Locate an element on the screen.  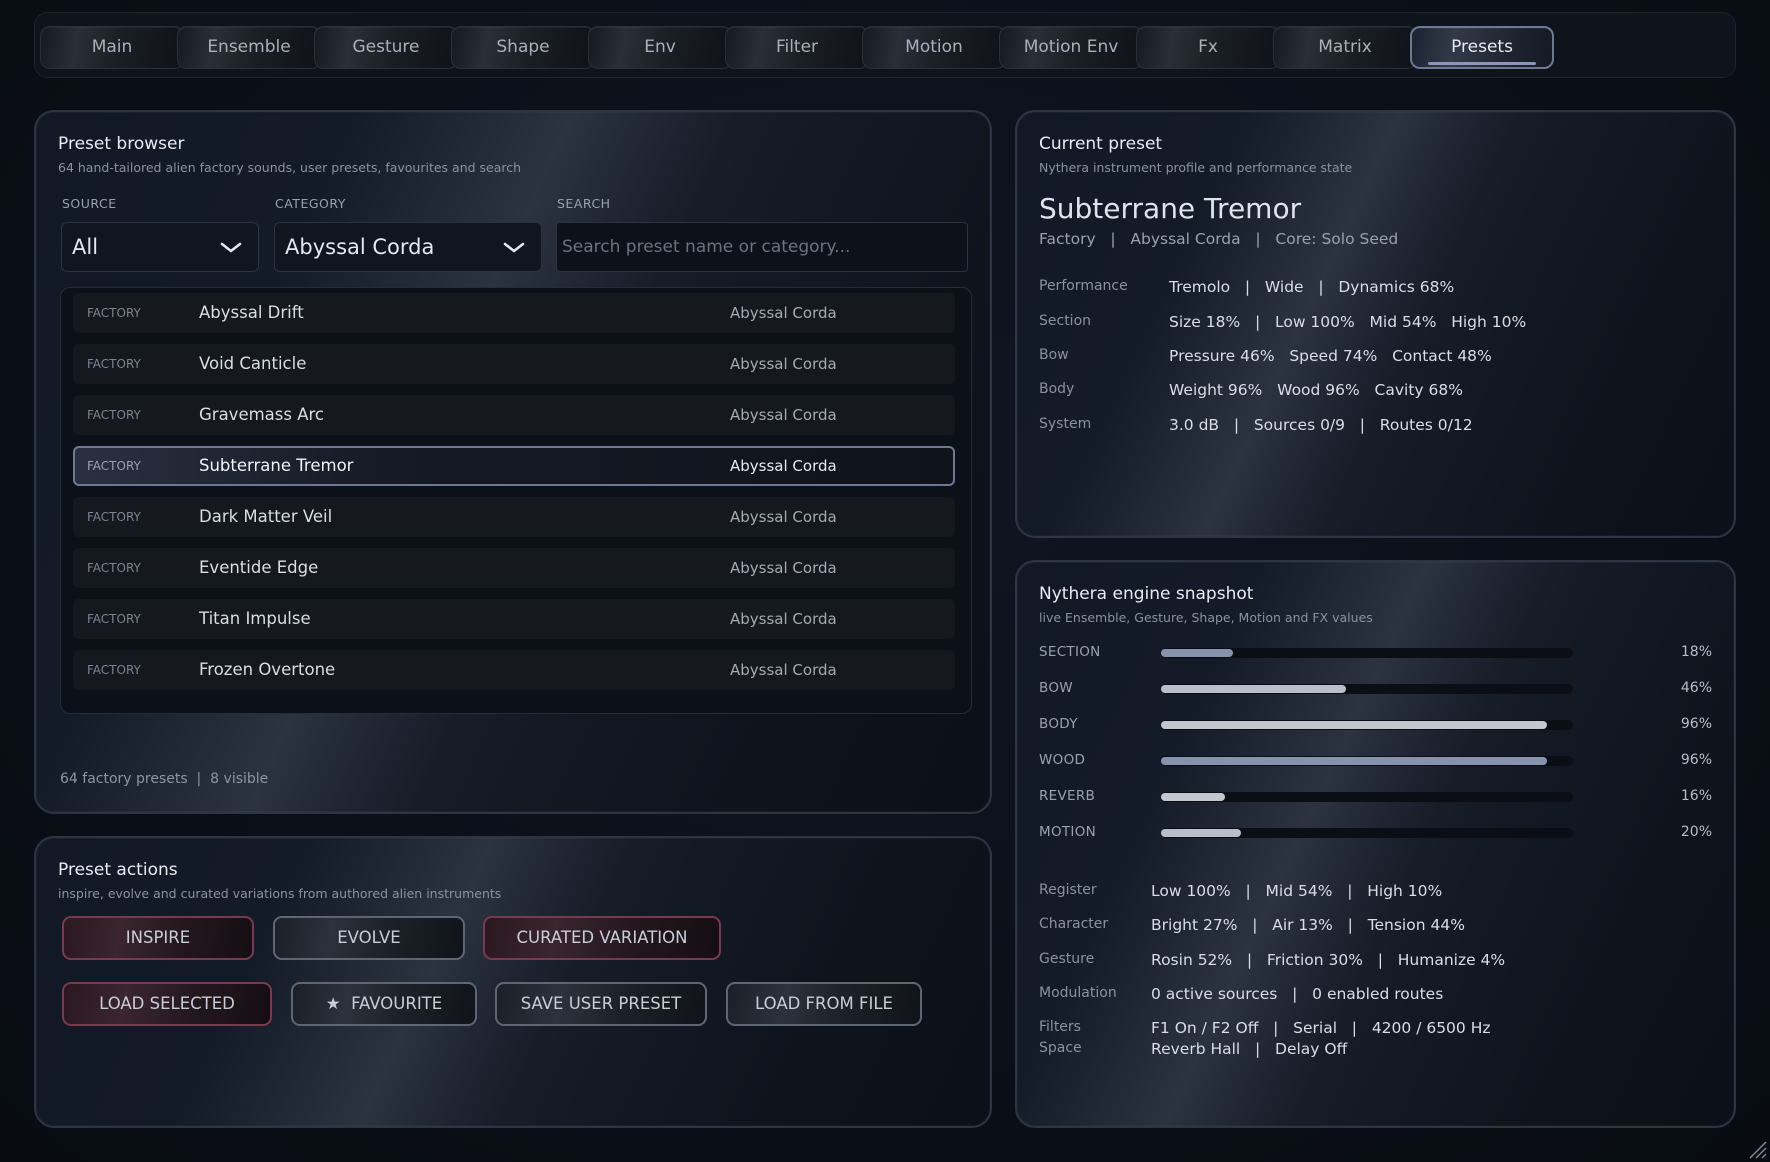
tab-gesture: Gesture is located at coordinates (386, 47).